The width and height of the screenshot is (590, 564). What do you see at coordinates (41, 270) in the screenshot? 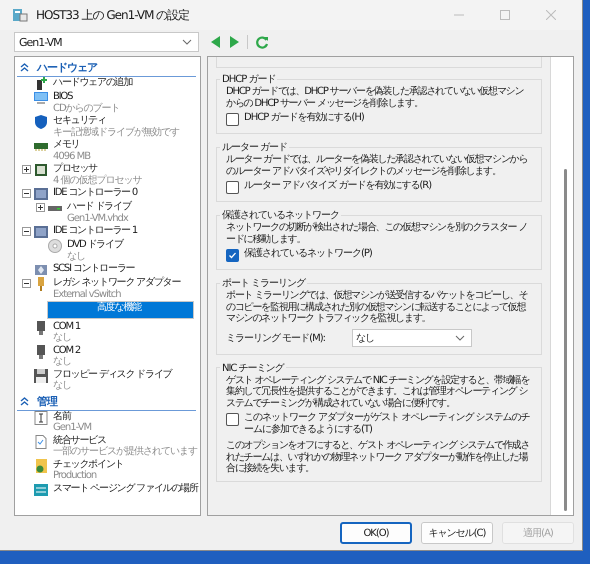
I see `scsi-icon` at bounding box center [41, 270].